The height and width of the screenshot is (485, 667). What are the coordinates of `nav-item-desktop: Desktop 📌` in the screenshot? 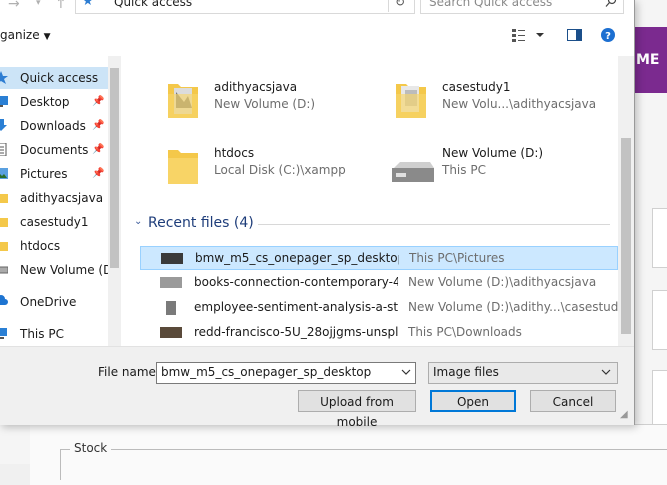 It's located at (54, 102).